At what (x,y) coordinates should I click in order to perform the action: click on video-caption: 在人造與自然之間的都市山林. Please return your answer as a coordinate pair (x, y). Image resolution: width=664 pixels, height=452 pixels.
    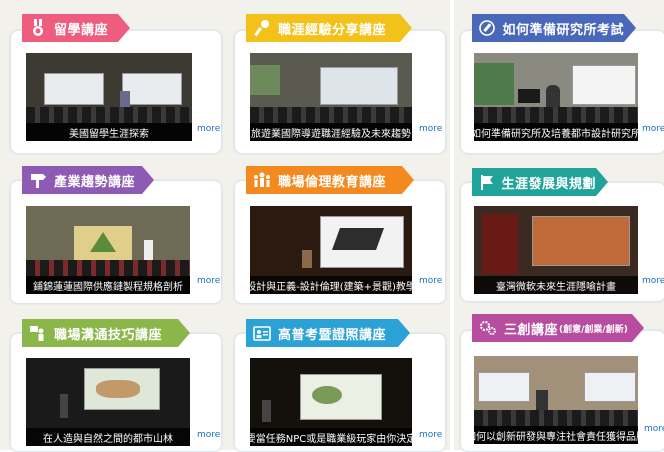
    Looking at the image, I should click on (108, 437).